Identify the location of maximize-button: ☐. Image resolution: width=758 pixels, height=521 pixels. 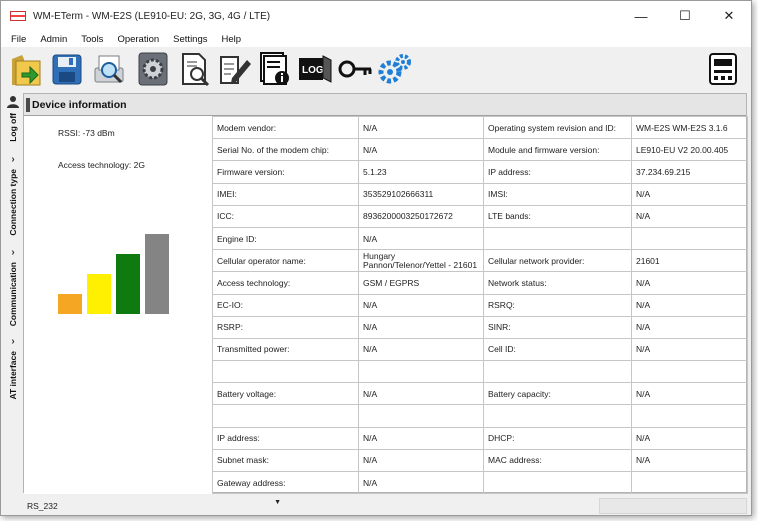
(685, 16).